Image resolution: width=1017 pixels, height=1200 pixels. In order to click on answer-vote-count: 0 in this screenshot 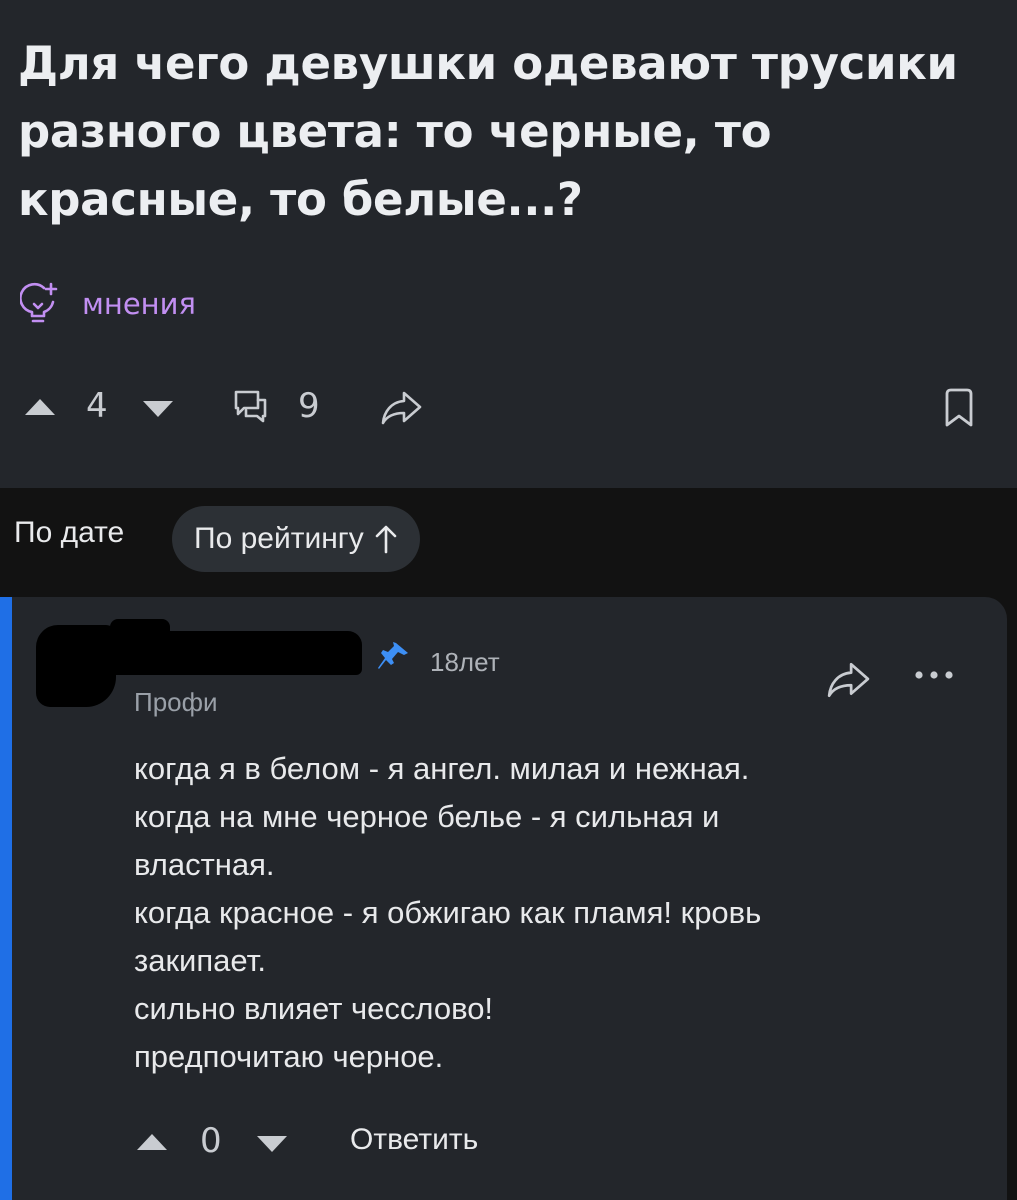, I will do `click(211, 1141)`.